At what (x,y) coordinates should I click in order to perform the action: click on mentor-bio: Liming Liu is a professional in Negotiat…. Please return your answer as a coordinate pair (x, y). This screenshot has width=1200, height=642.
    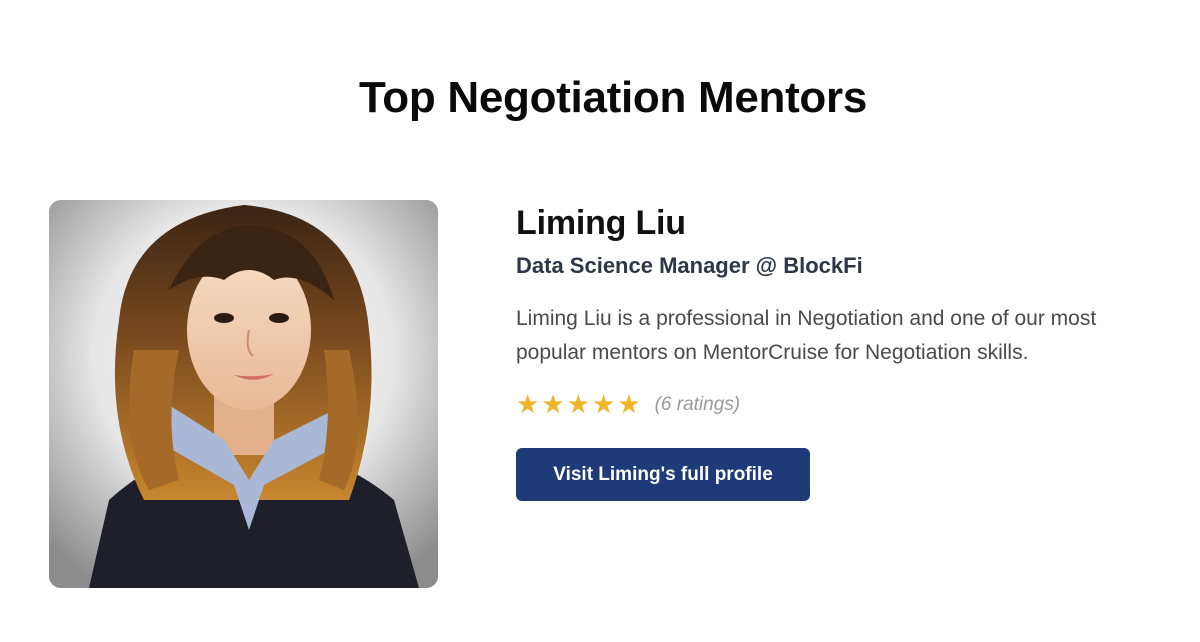
    Looking at the image, I should click on (806, 335).